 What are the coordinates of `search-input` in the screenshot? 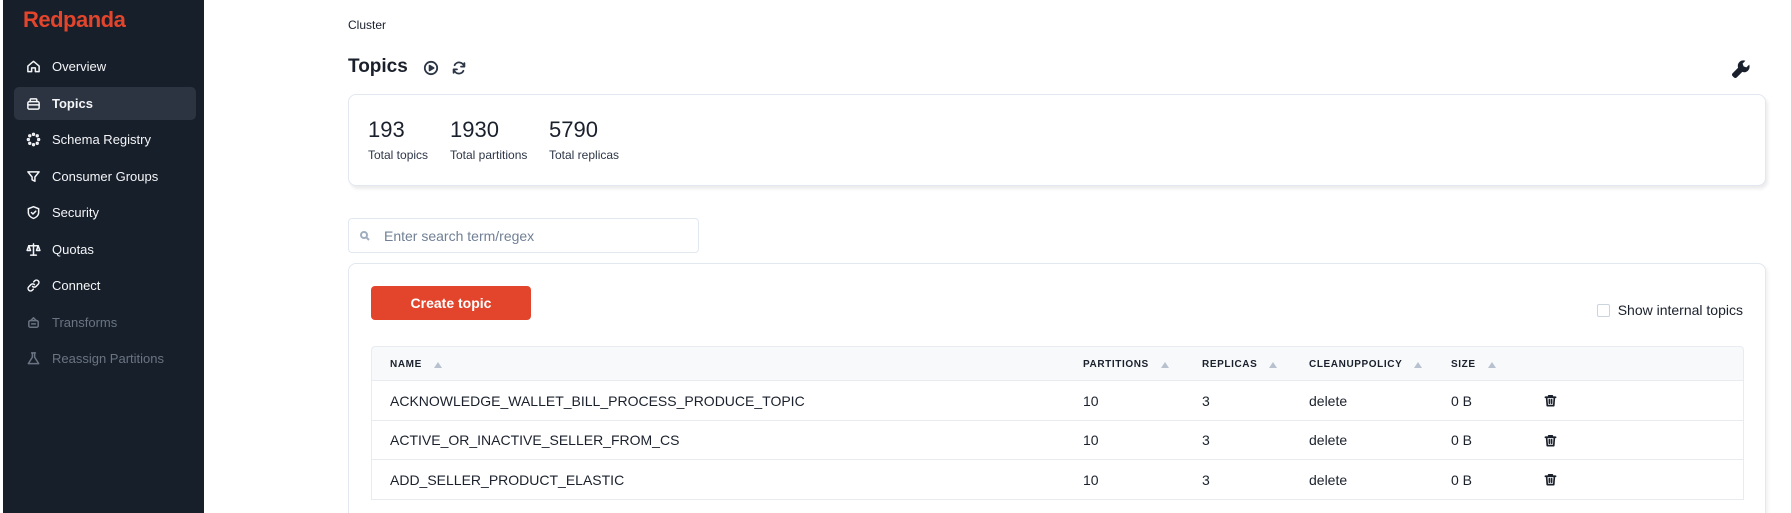 It's located at (541, 235).